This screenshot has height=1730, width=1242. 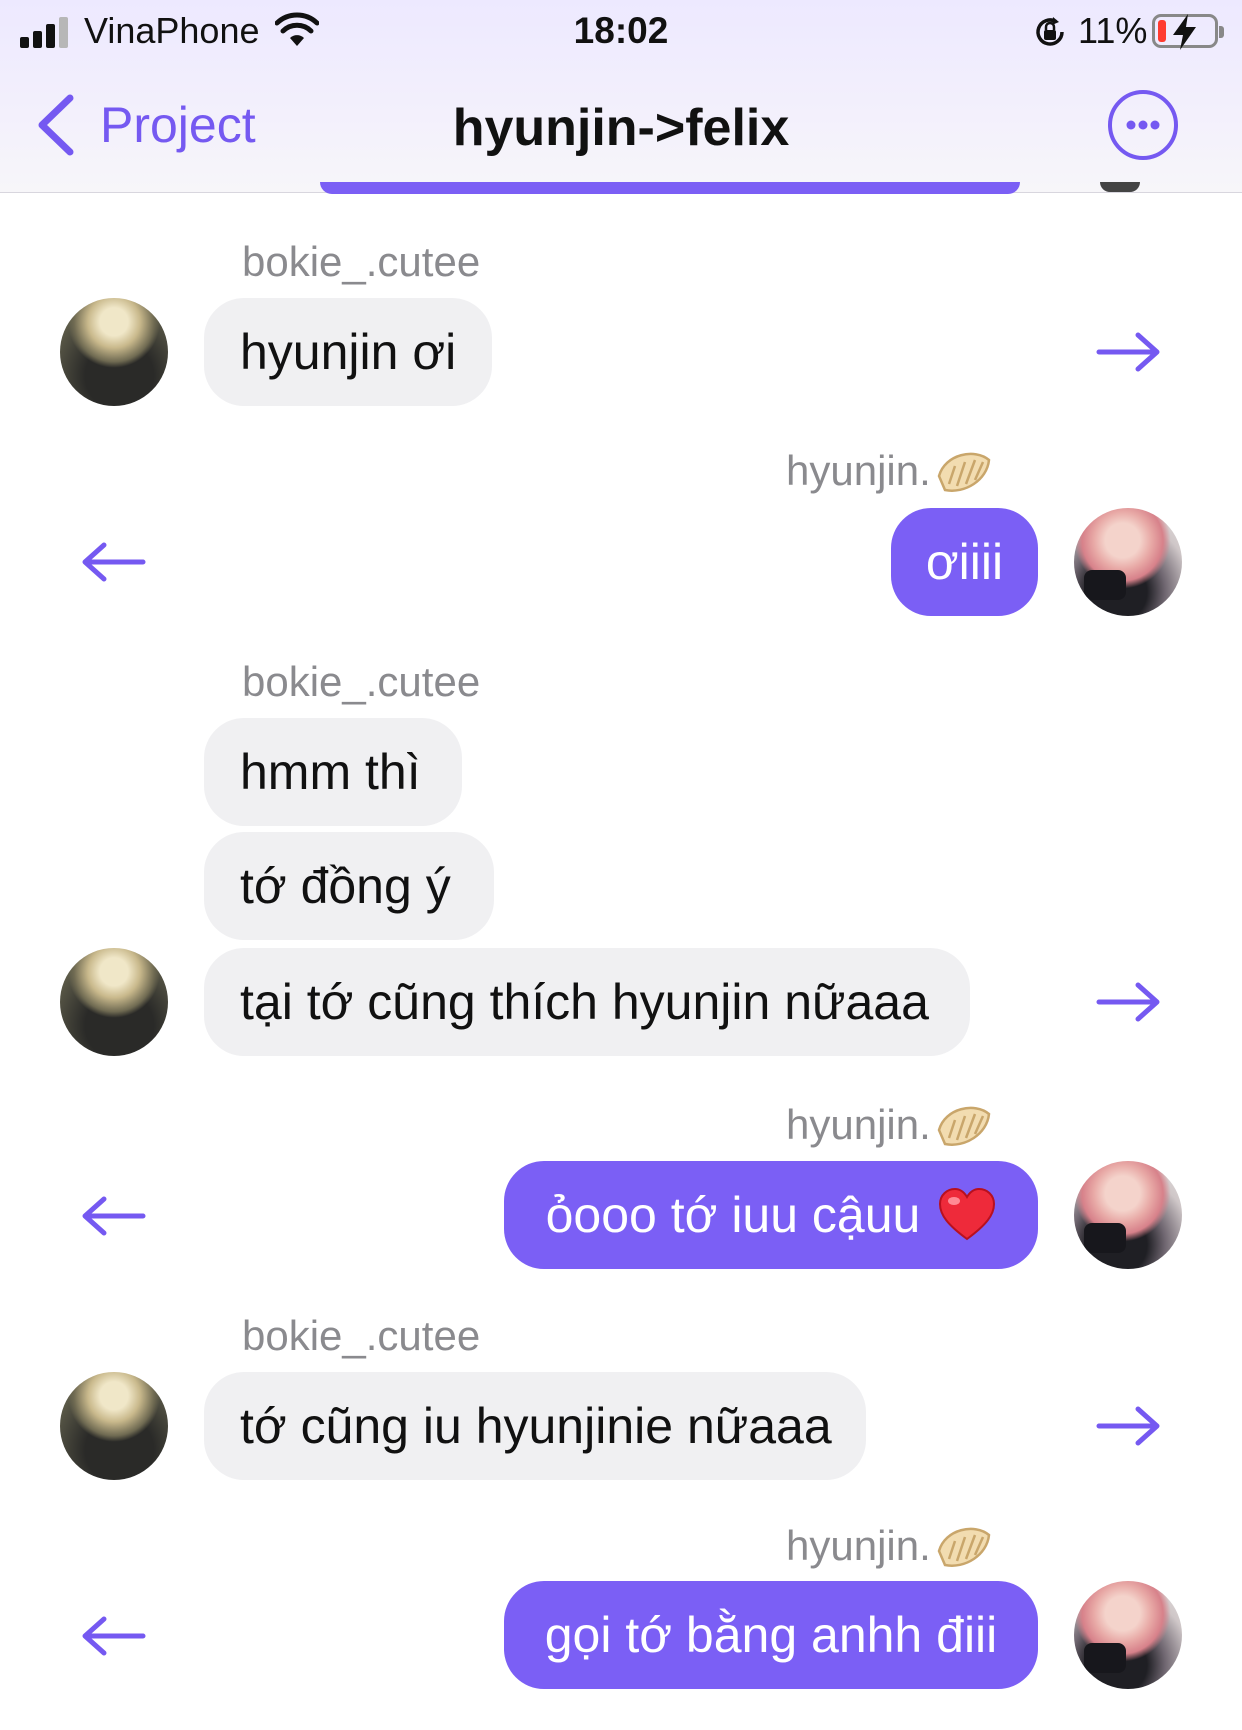 I want to click on message-text: ỏooo tớ iuu cậuu, so click(x=733, y=1215).